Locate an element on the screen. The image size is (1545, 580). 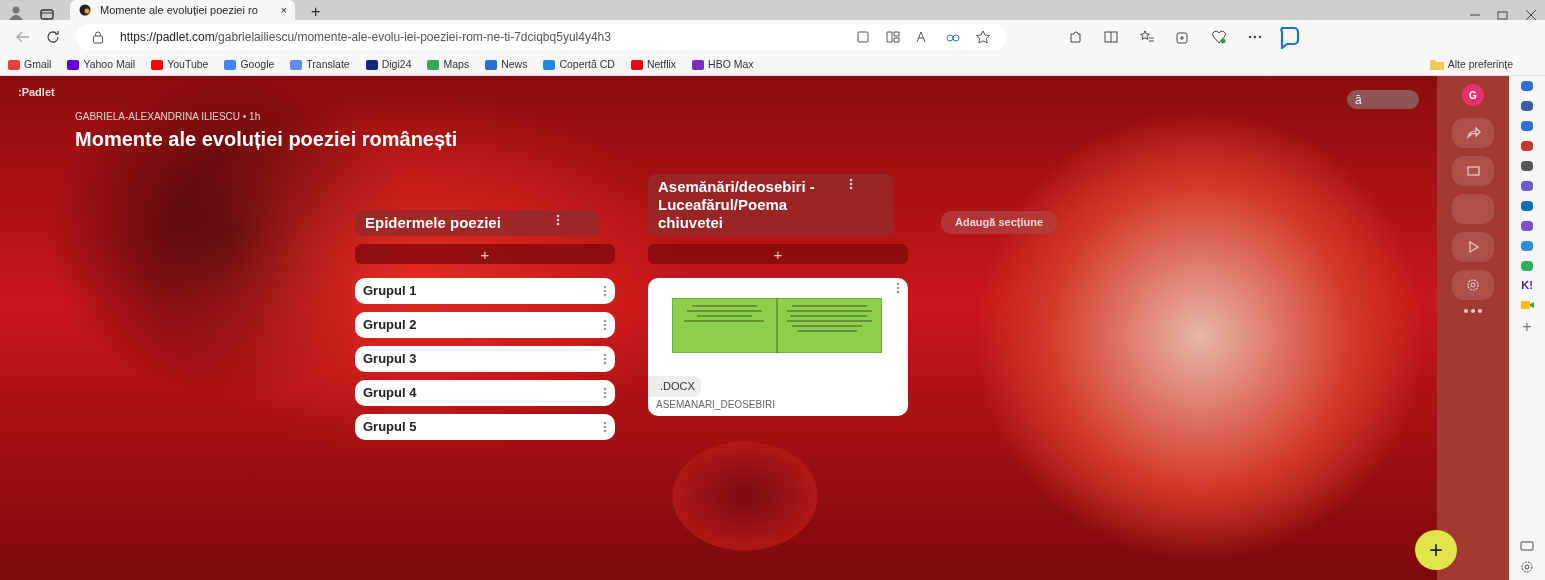
padlet-logo: :Padlet is located at coordinates (36, 92).